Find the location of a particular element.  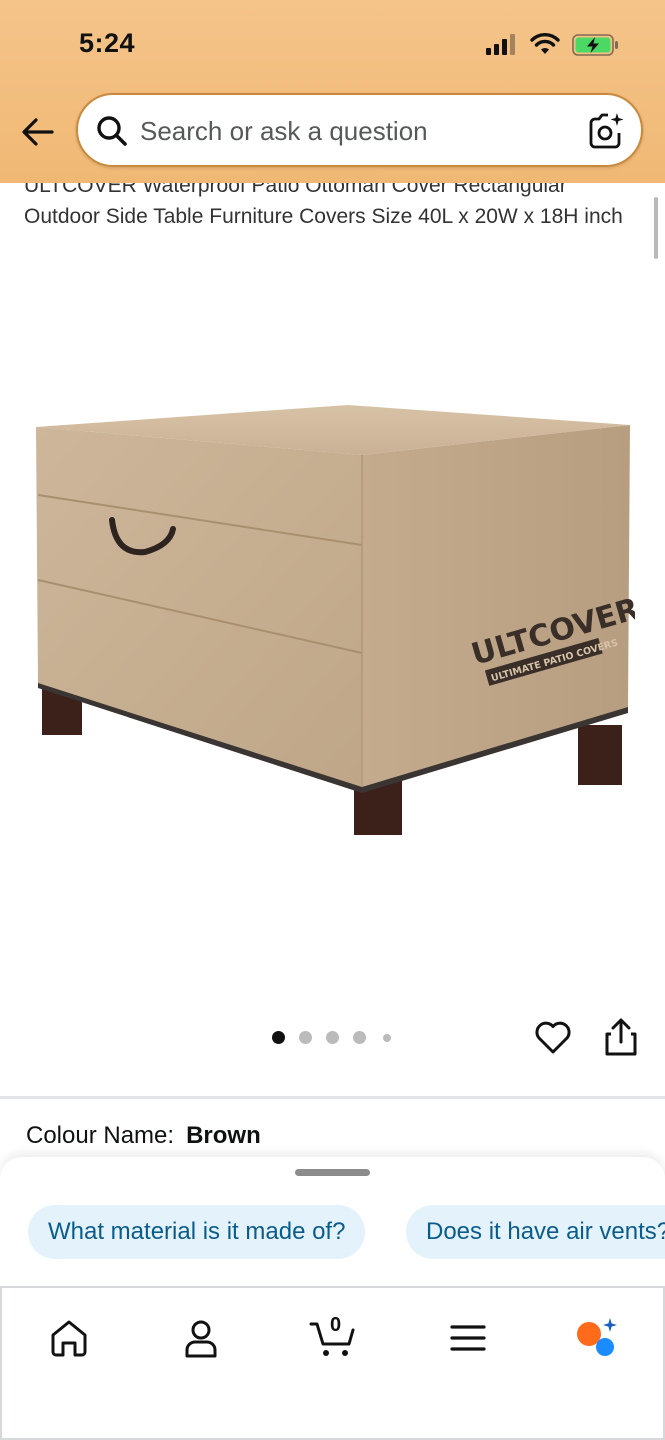

search-input is located at coordinates (355, 131).